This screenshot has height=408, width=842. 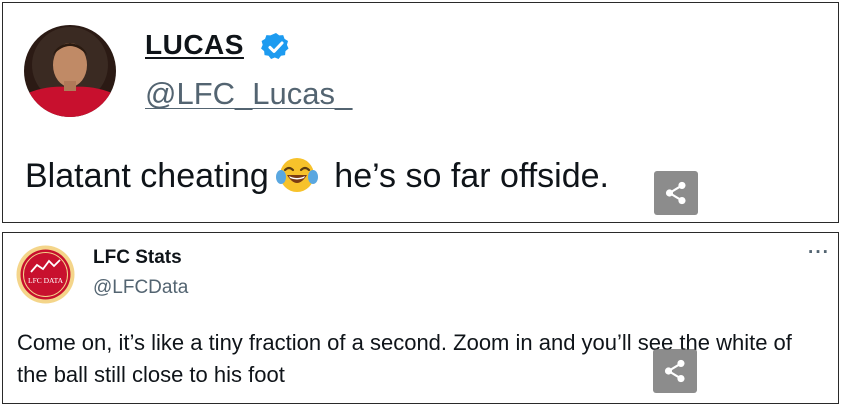 What do you see at coordinates (46, 280) in the screenshot?
I see `avatar-text: LFC DATA` at bounding box center [46, 280].